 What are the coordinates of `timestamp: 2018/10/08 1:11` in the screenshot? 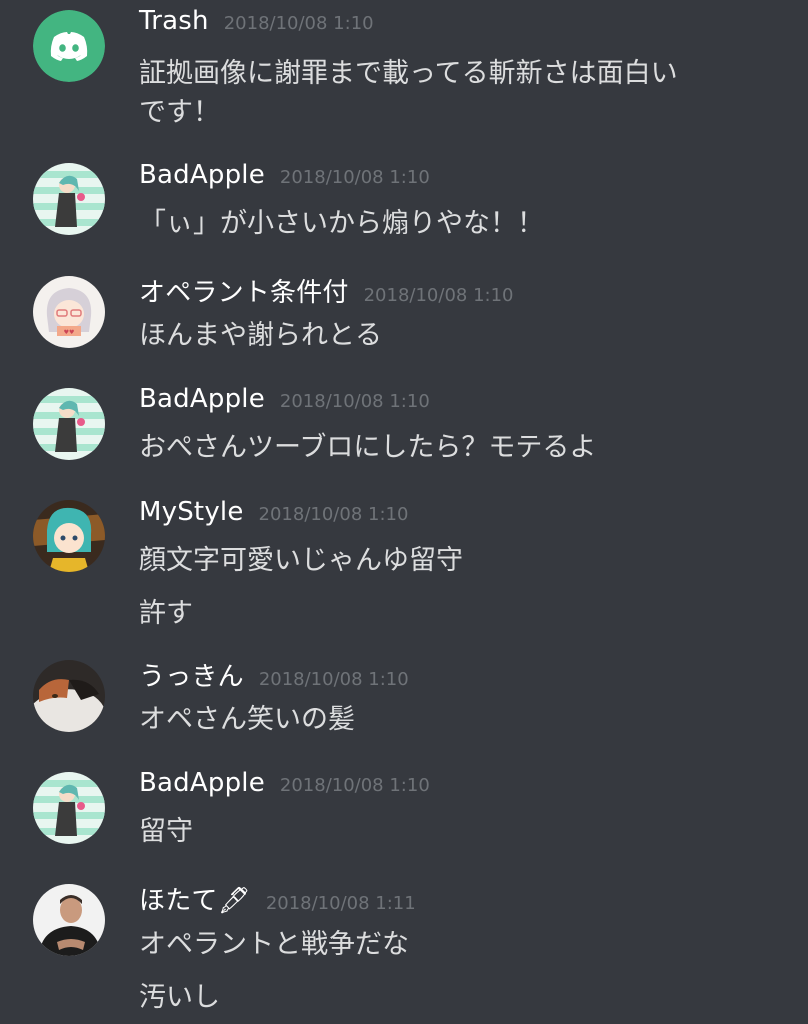 It's located at (341, 903).